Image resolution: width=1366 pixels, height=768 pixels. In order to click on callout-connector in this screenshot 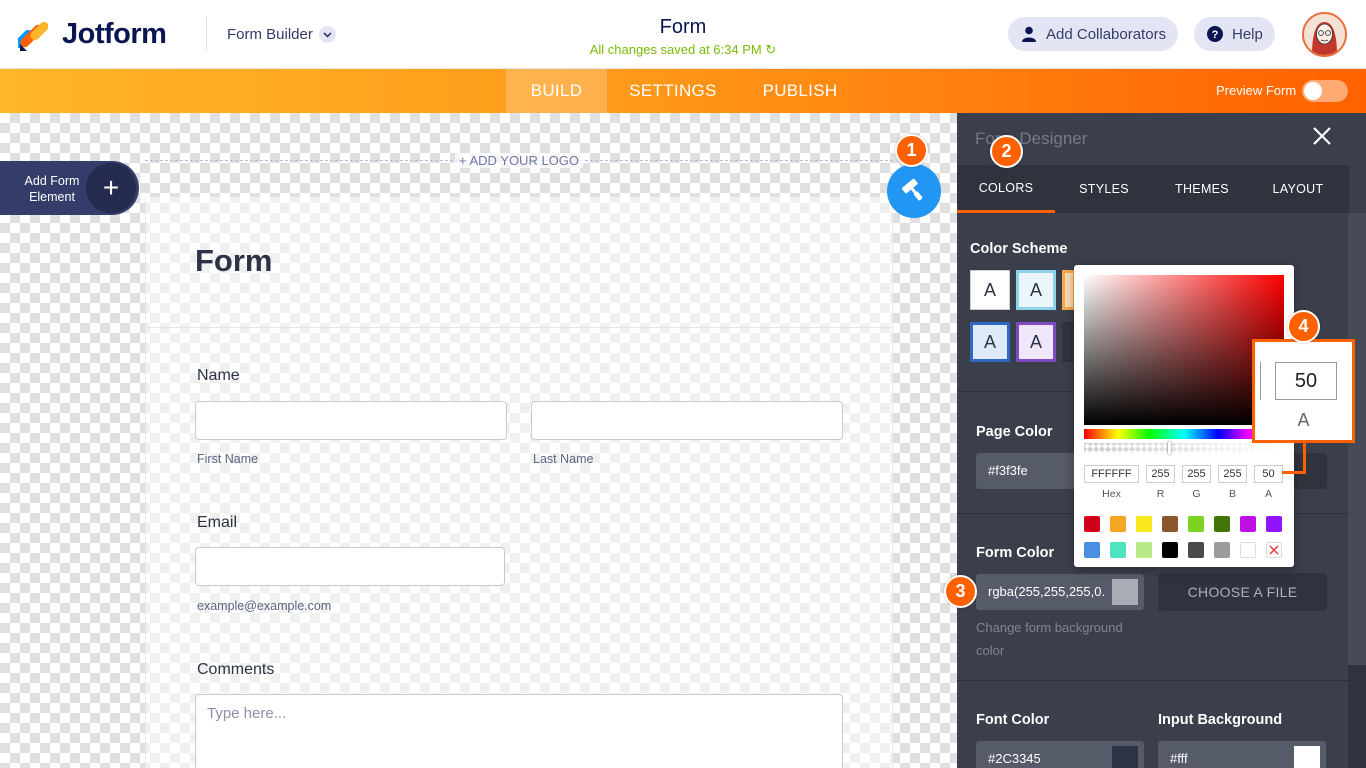, I will do `click(1294, 457)`.